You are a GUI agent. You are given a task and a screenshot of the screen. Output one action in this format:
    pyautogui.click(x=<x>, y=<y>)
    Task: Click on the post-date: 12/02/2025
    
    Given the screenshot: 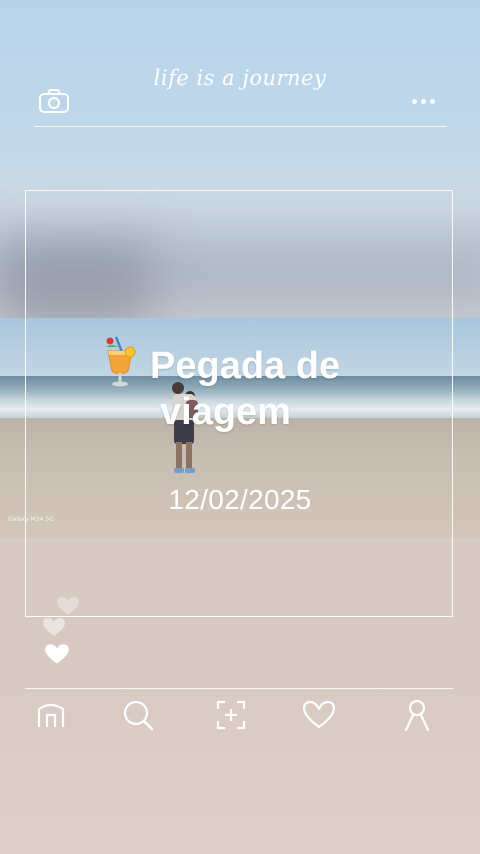 What is the action you would take?
    pyautogui.click(x=240, y=499)
    